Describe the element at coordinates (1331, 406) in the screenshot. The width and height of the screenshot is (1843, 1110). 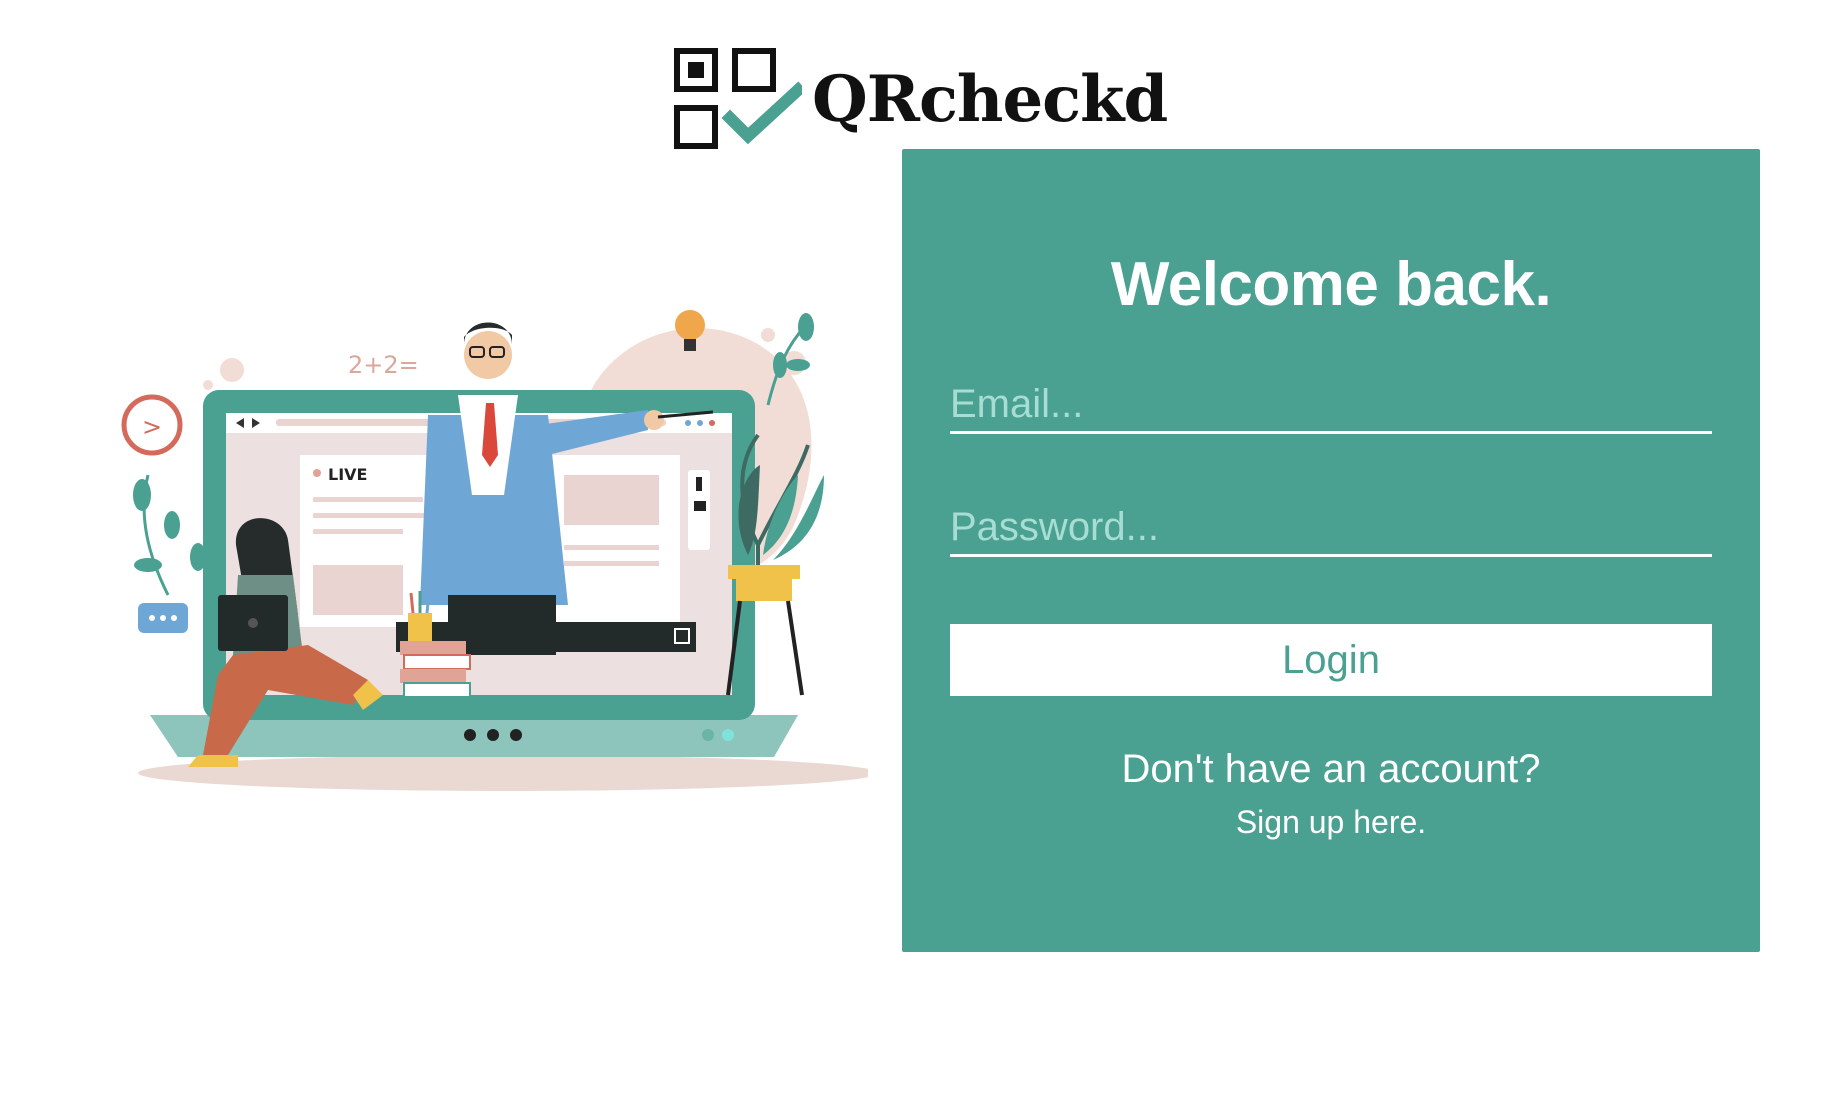
I see `email-field` at that location.